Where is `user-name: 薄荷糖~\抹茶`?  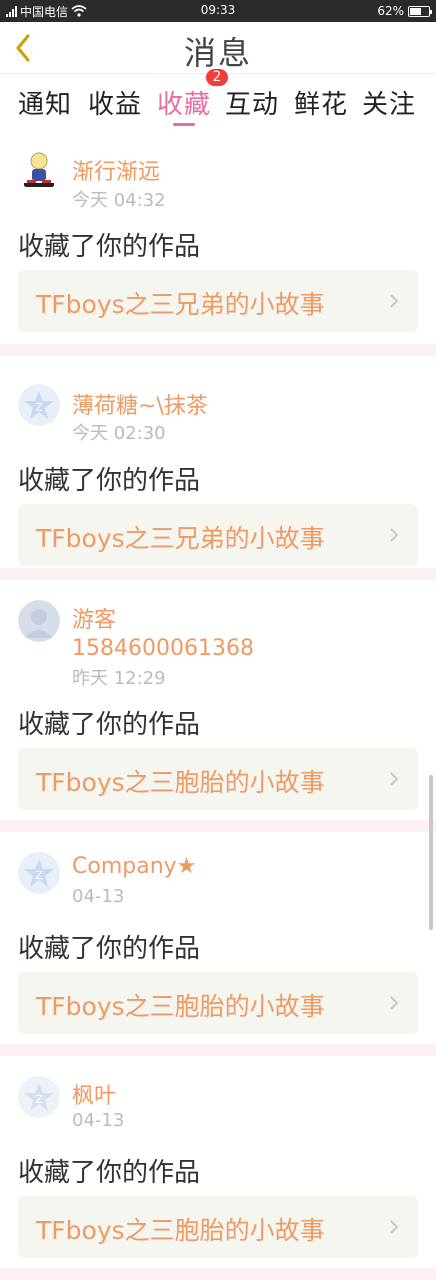
user-name: 薄荷糖~\抹茶 is located at coordinates (140, 404).